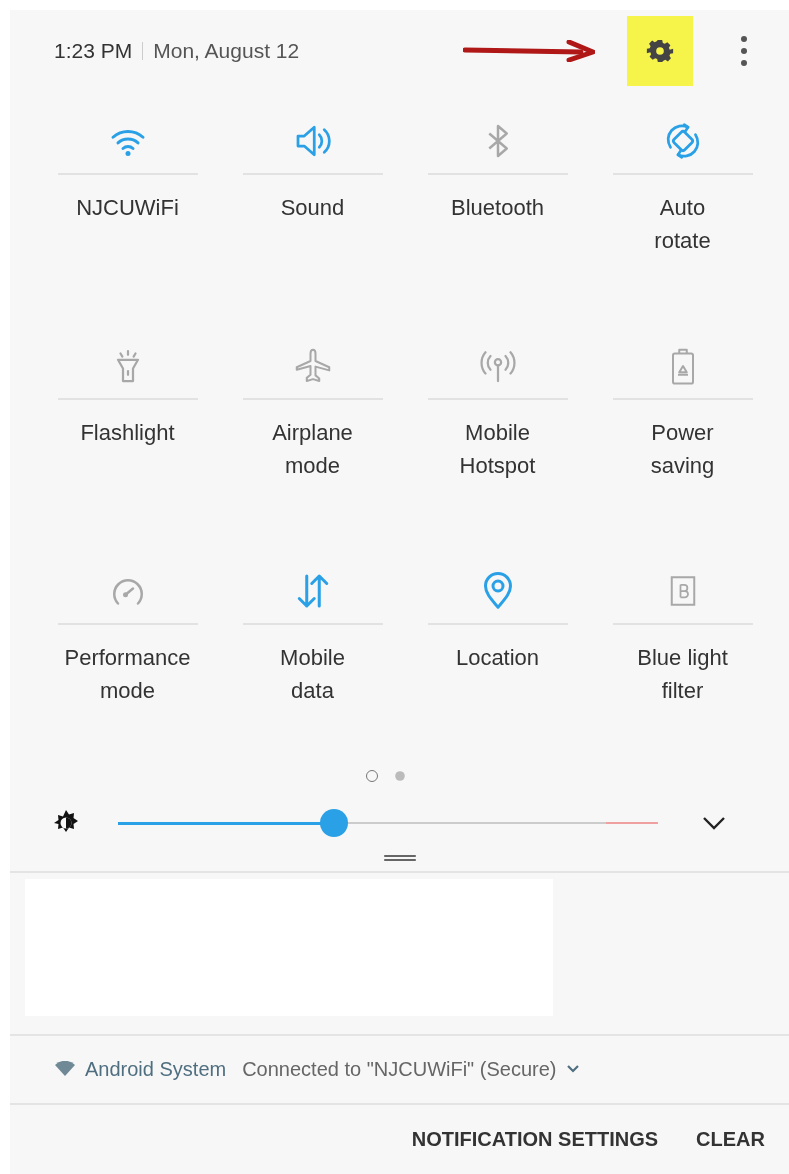 This screenshot has width=789, height=1174. I want to click on action-button: NOTIFICATION SETTINGS, so click(535, 1139).